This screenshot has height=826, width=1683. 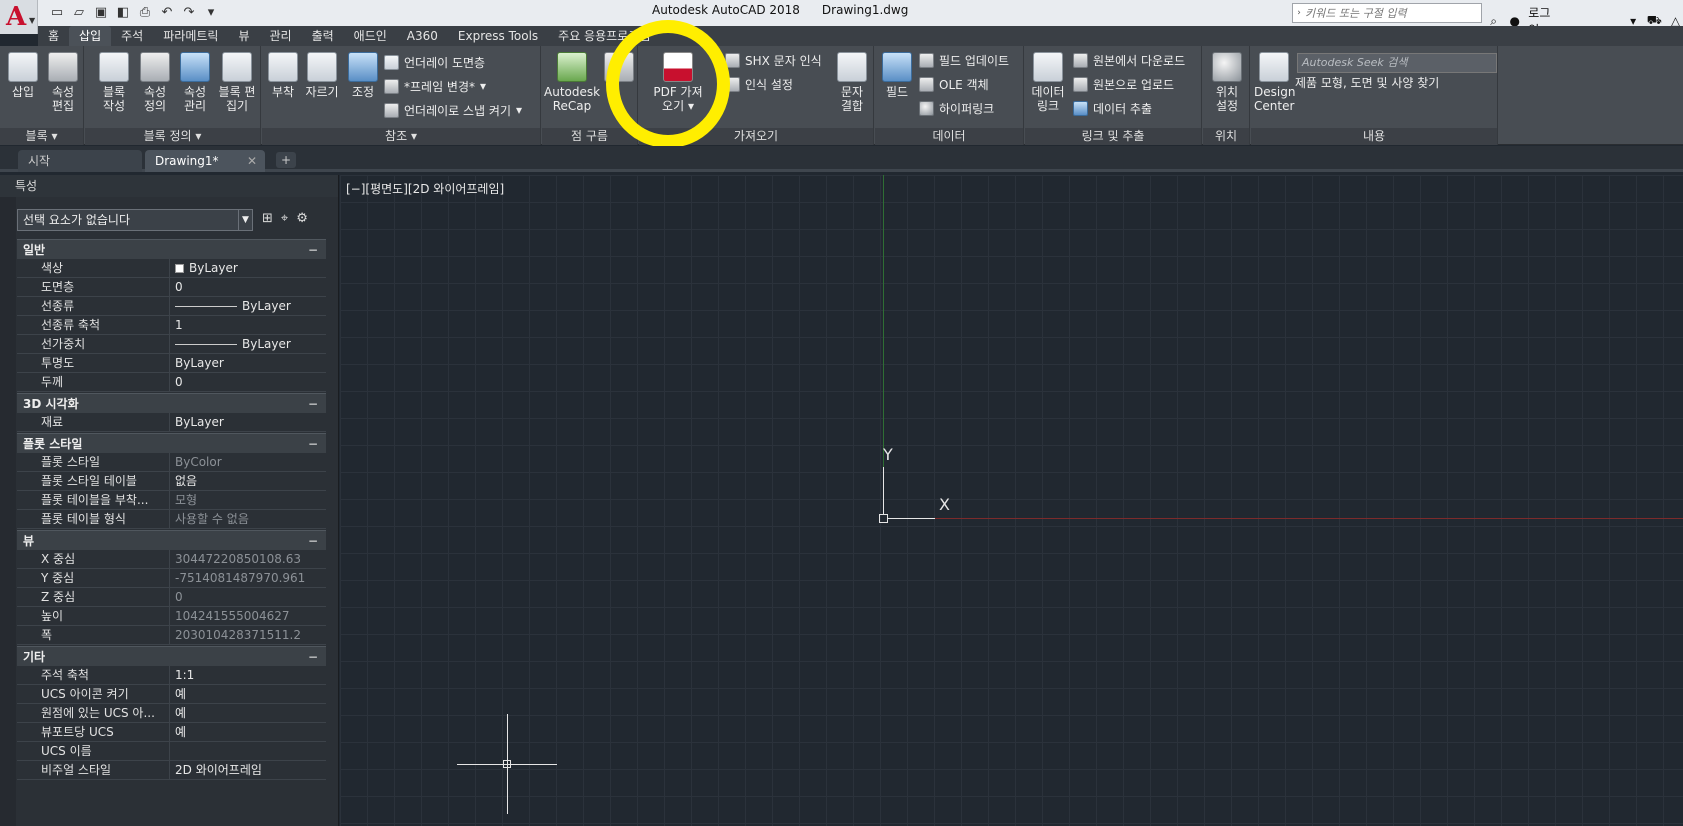 I want to click on adjust-button: 조정, so click(x=363, y=75).